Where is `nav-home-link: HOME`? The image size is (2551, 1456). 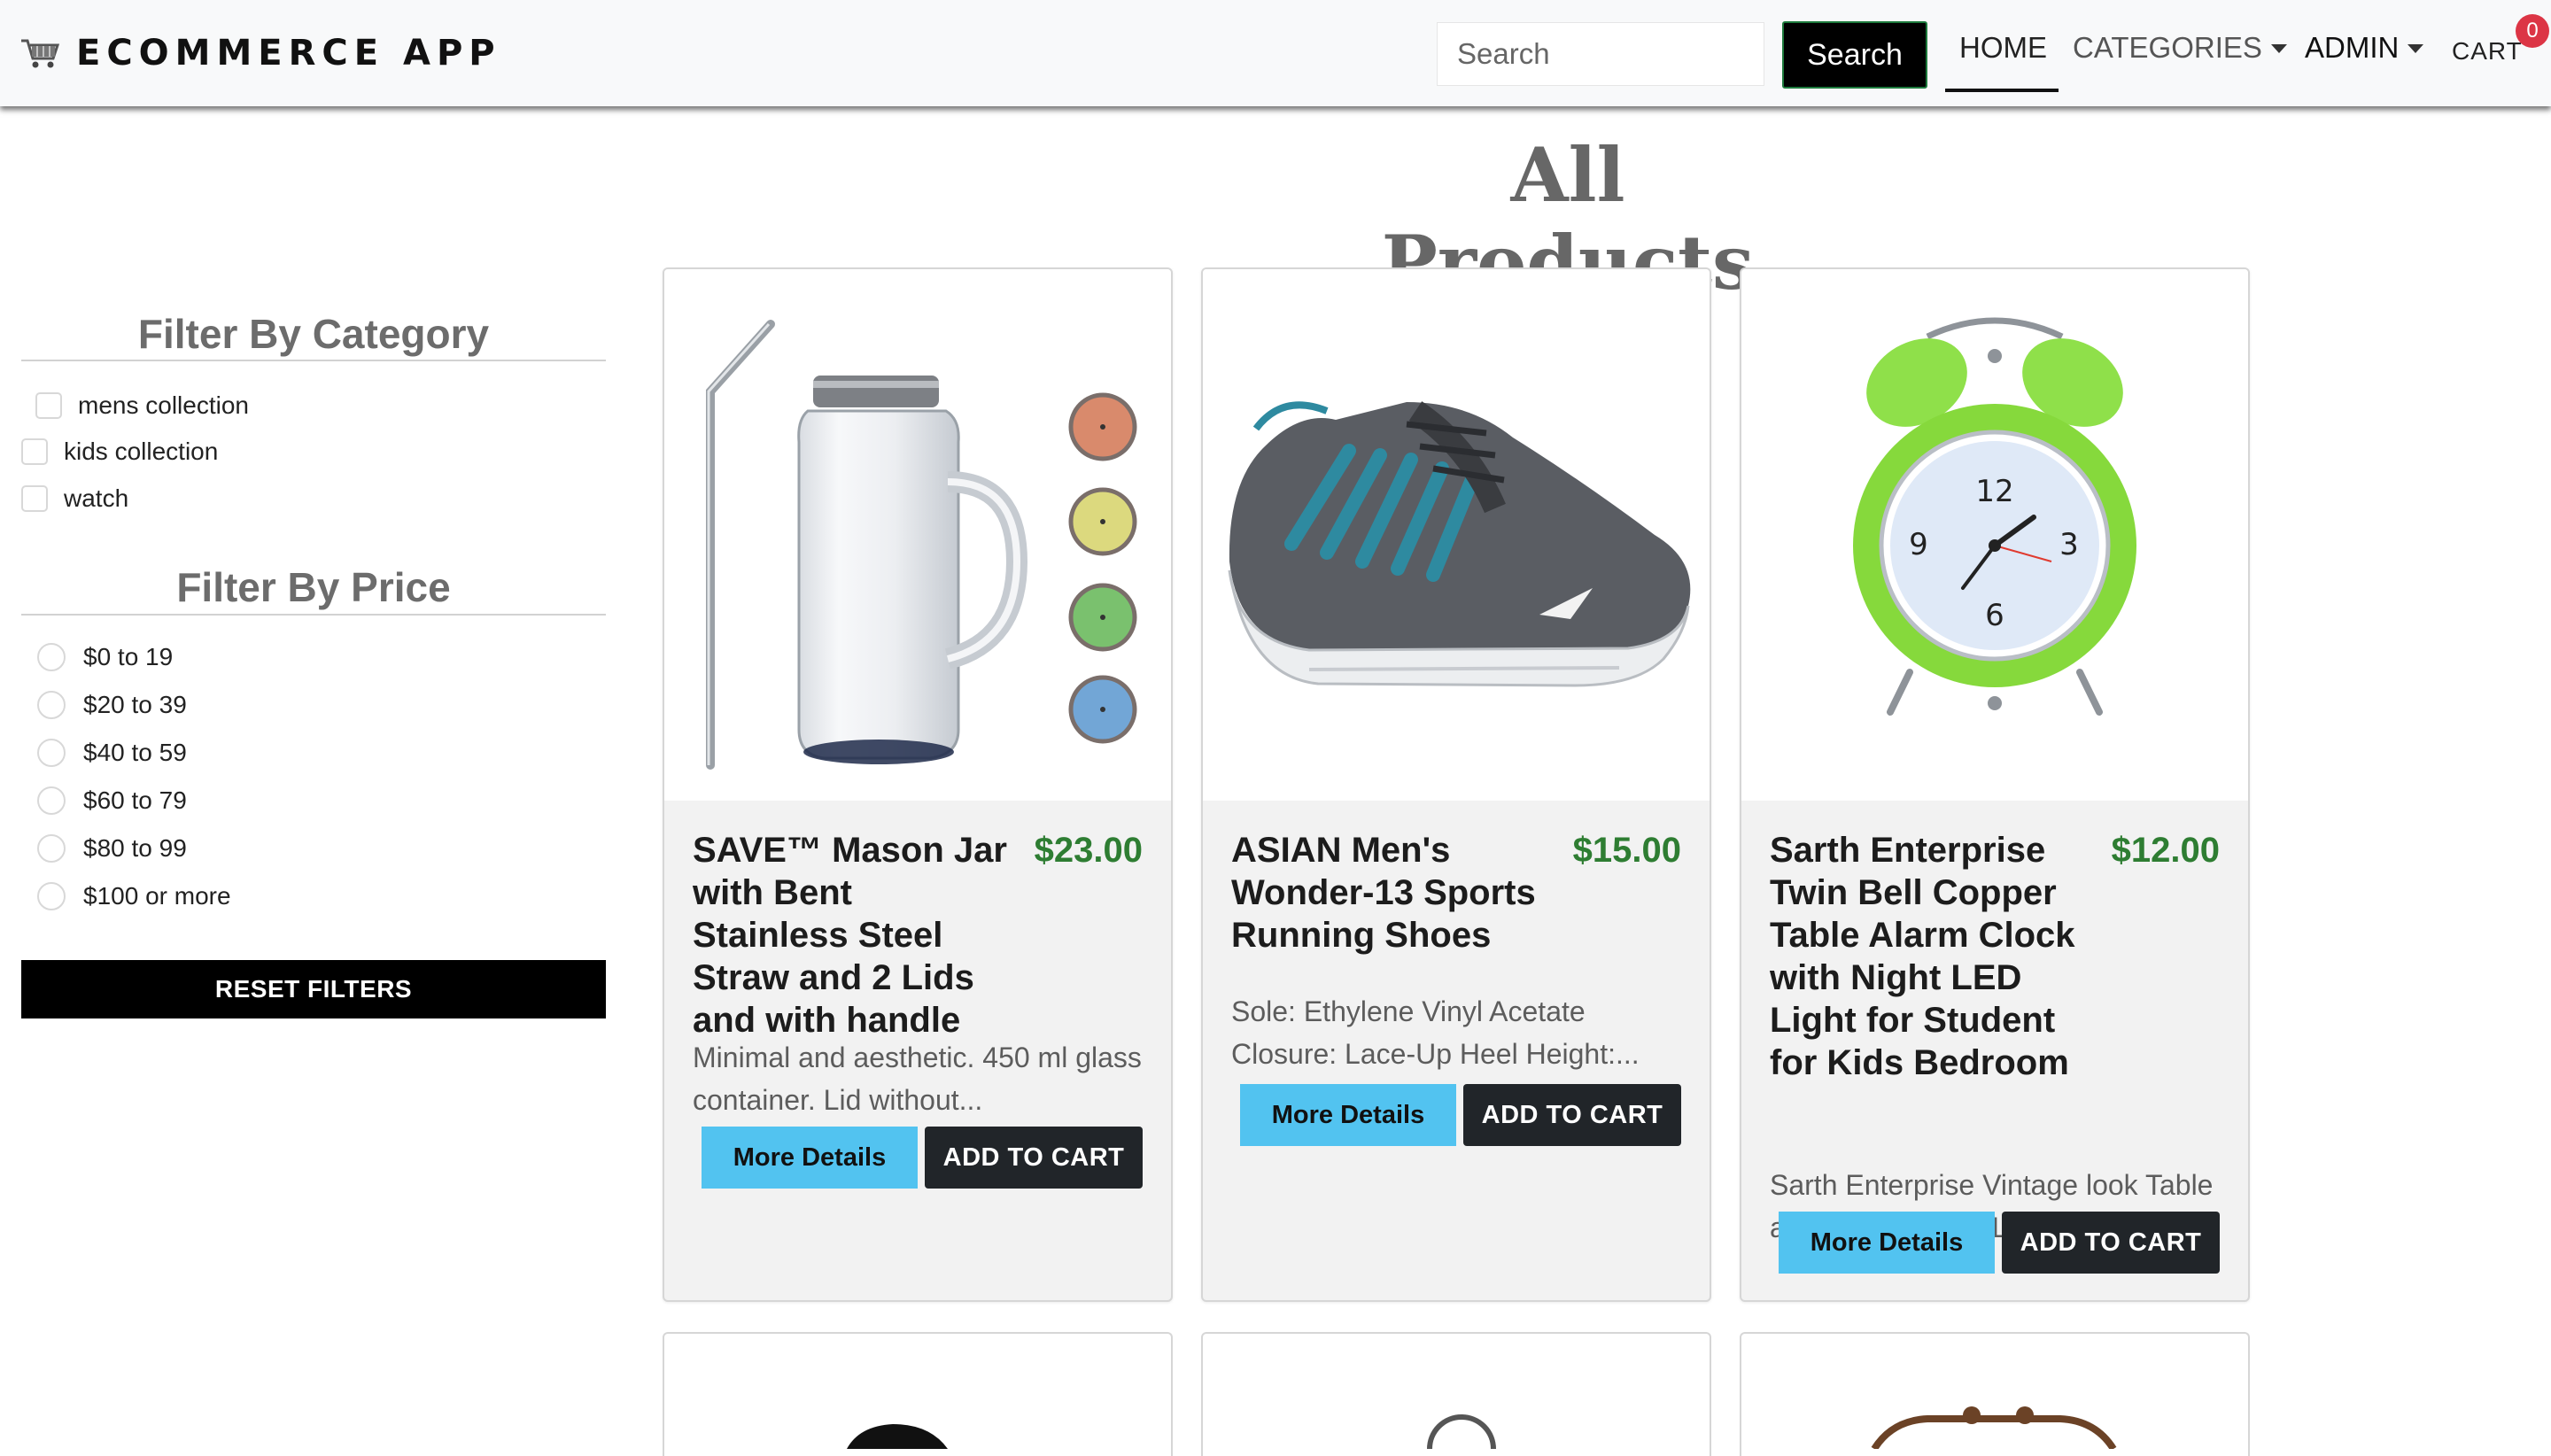 nav-home-link: HOME is located at coordinates (2003, 48).